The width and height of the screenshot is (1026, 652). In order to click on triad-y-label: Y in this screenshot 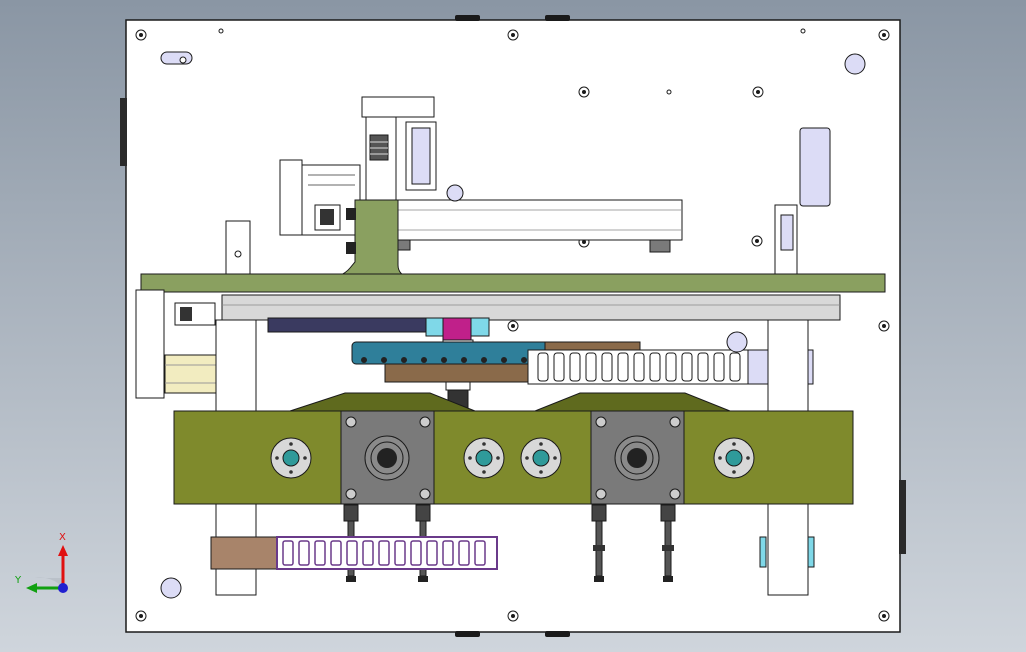, I will do `click(18, 580)`.